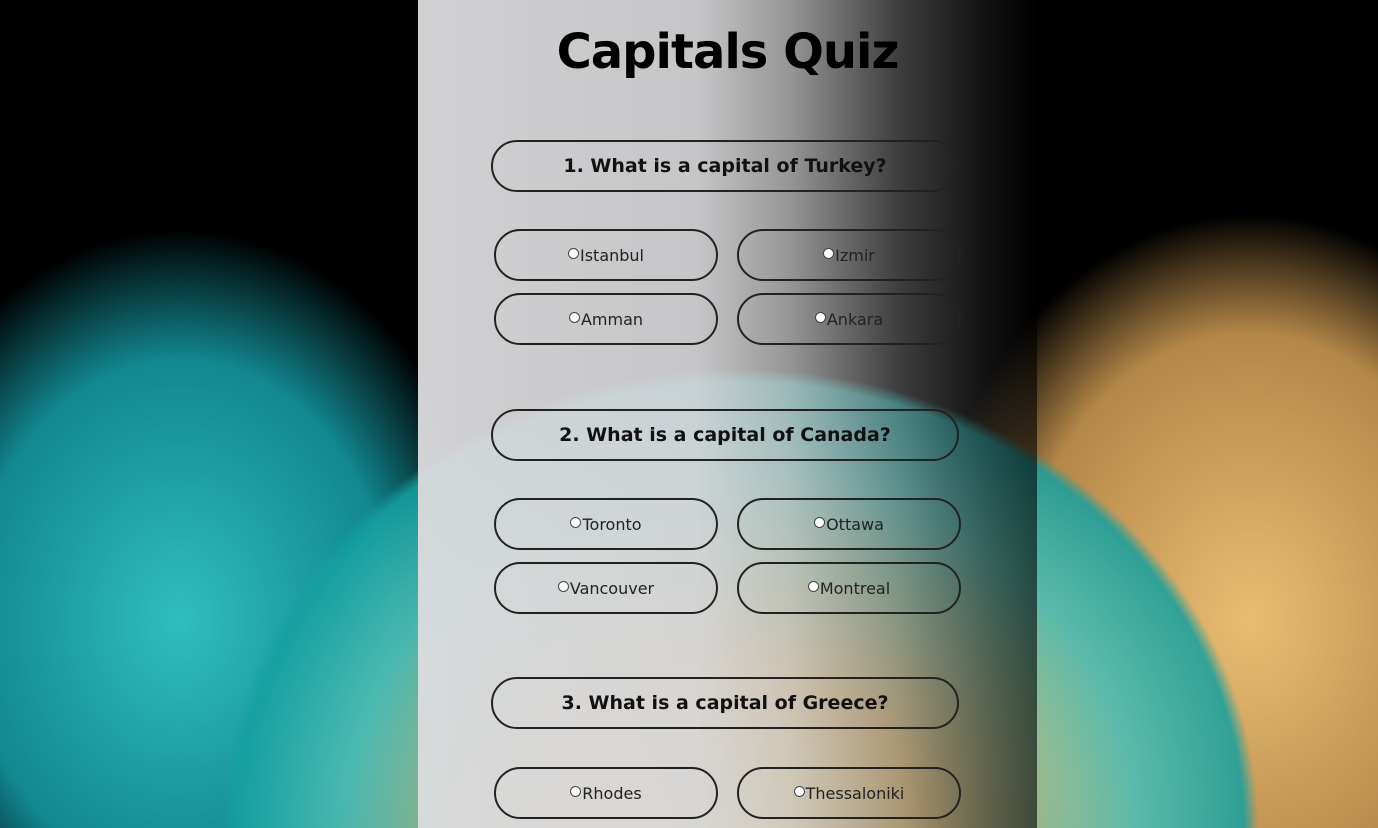 The height and width of the screenshot is (828, 1378). What do you see at coordinates (725, 703) in the screenshot?
I see `question-3: 3. What is a capital of Greece?` at bounding box center [725, 703].